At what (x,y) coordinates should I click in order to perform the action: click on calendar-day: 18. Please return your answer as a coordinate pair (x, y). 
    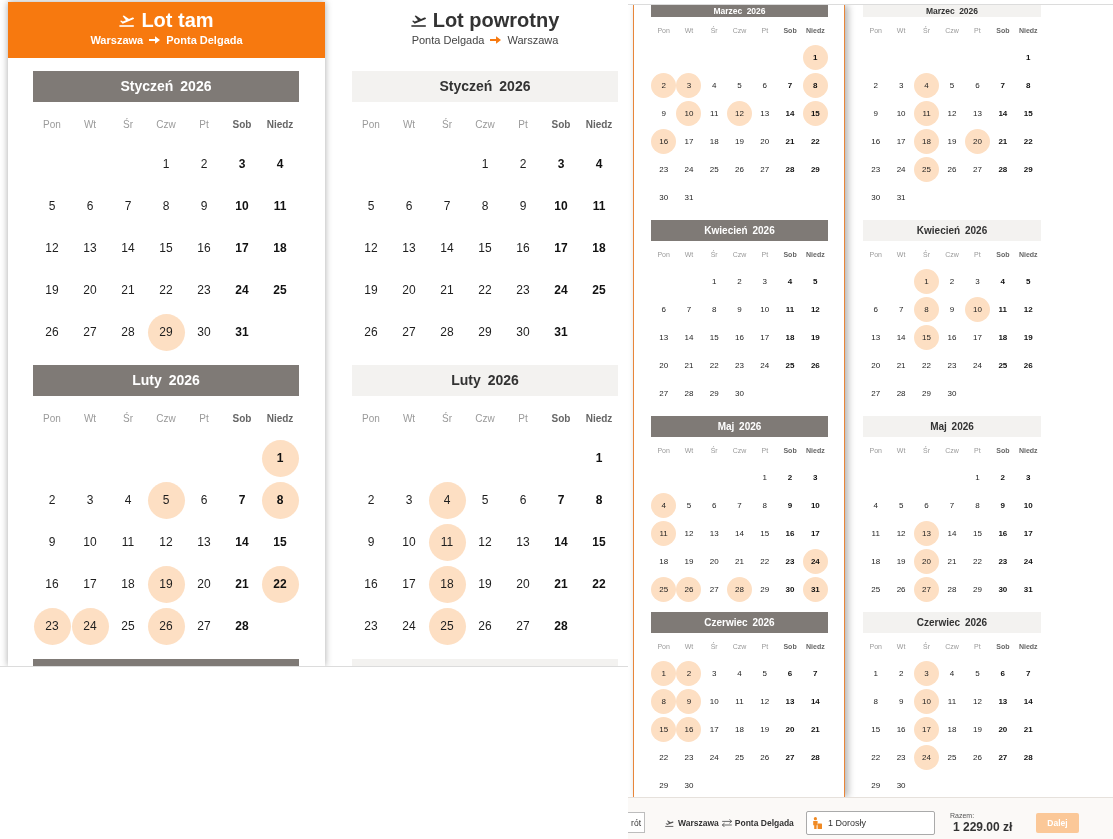
    Looking at the image, I should click on (447, 584).